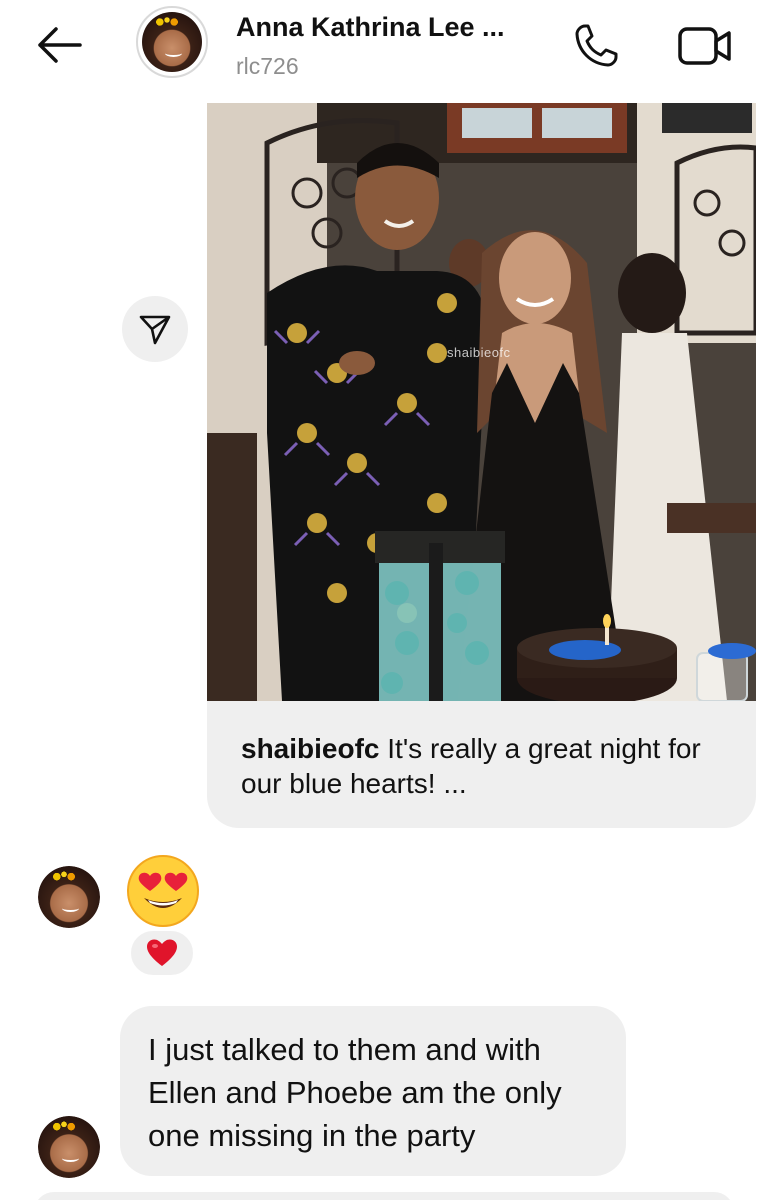 Image resolution: width=765 pixels, height=1200 pixels. I want to click on back-arrow-icon, so click(60, 45).